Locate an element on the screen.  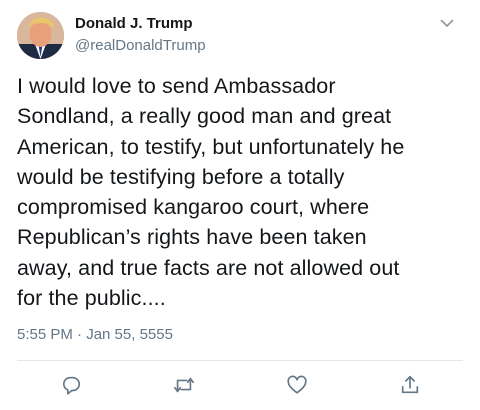
tweet-line: Republican’s rights have been taken is located at coordinates (192, 237).